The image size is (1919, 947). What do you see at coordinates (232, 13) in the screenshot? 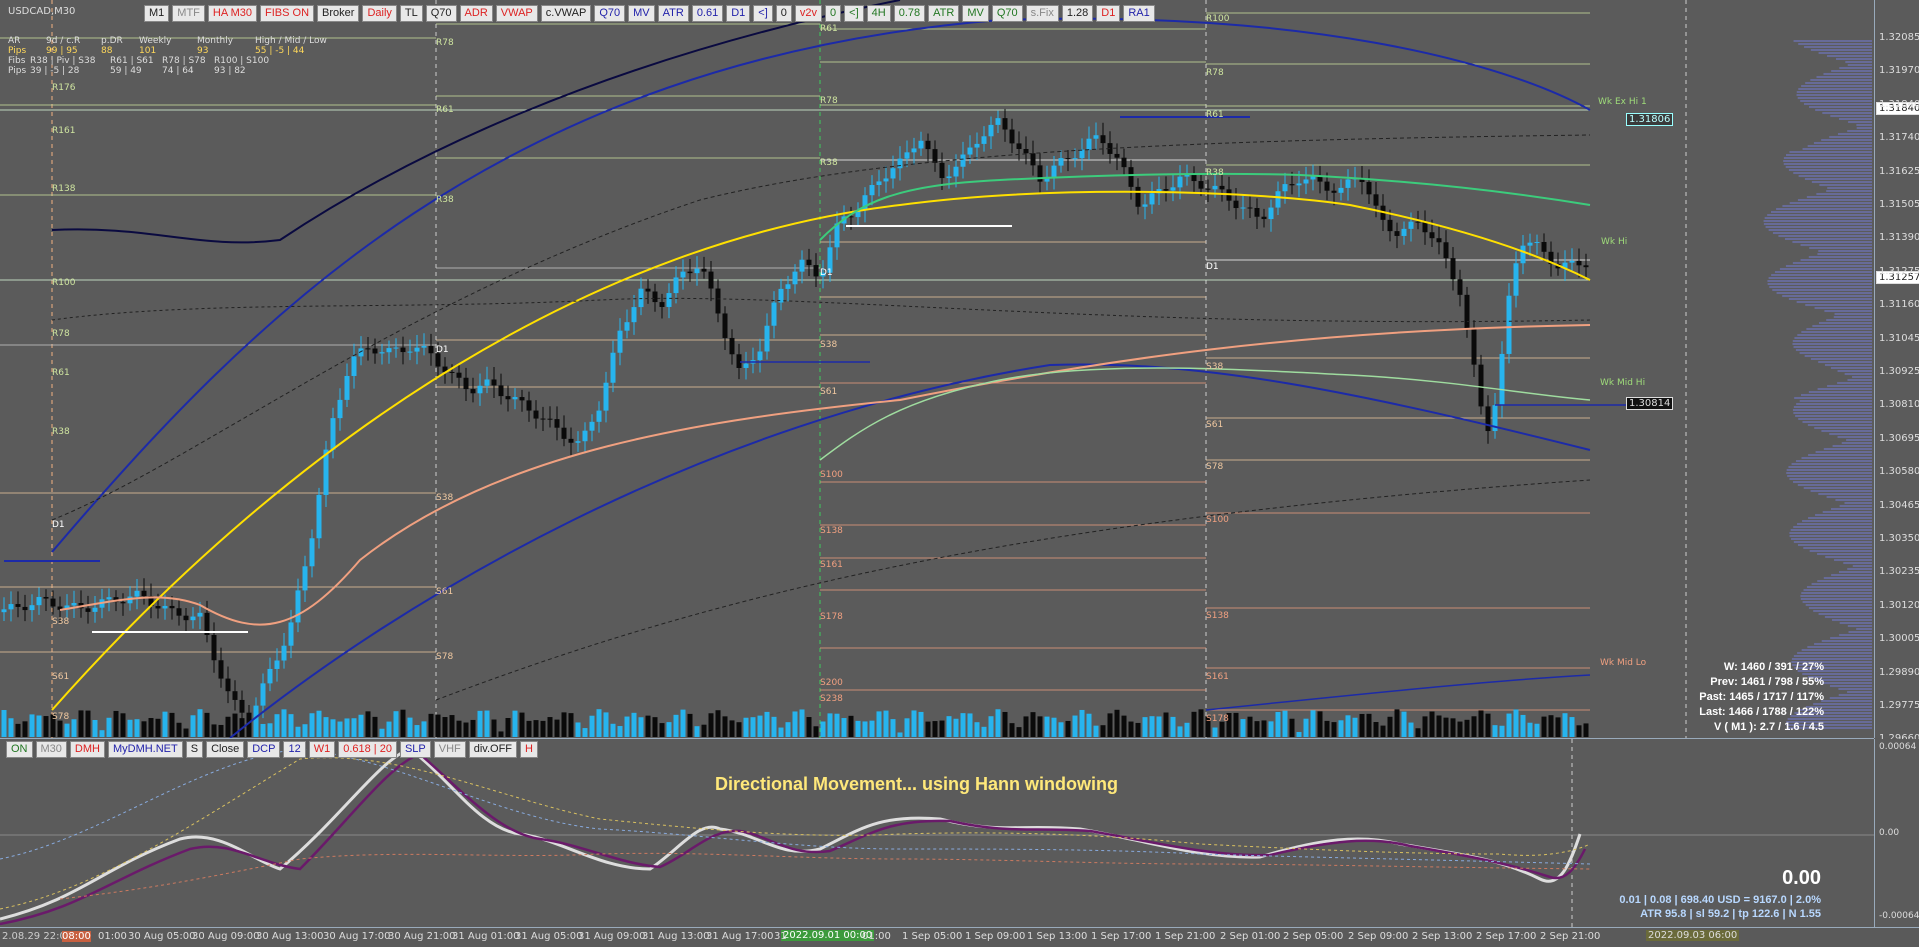
I see `indicator-button-2: HA M30` at bounding box center [232, 13].